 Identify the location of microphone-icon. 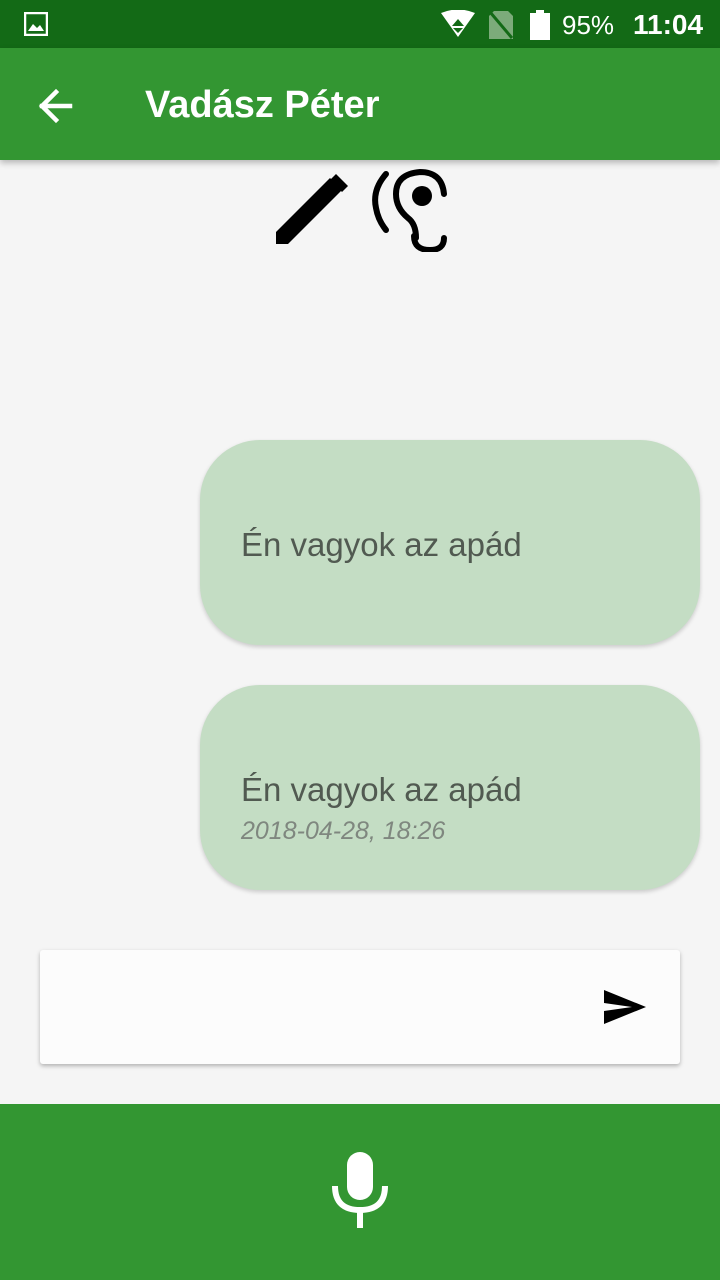
(360, 1190).